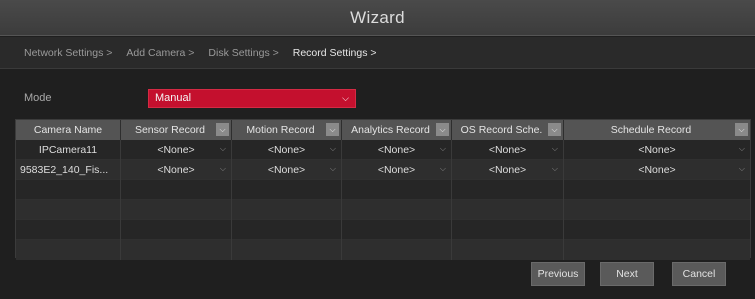  Describe the element at coordinates (38, 98) in the screenshot. I see `mode-label: Mode` at that location.